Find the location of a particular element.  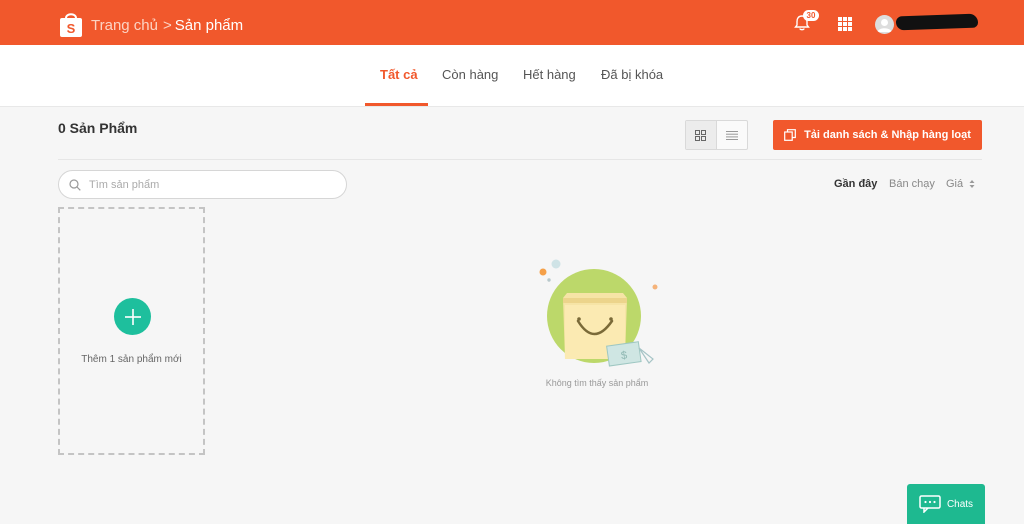

user-icon is located at coordinates (884, 25).